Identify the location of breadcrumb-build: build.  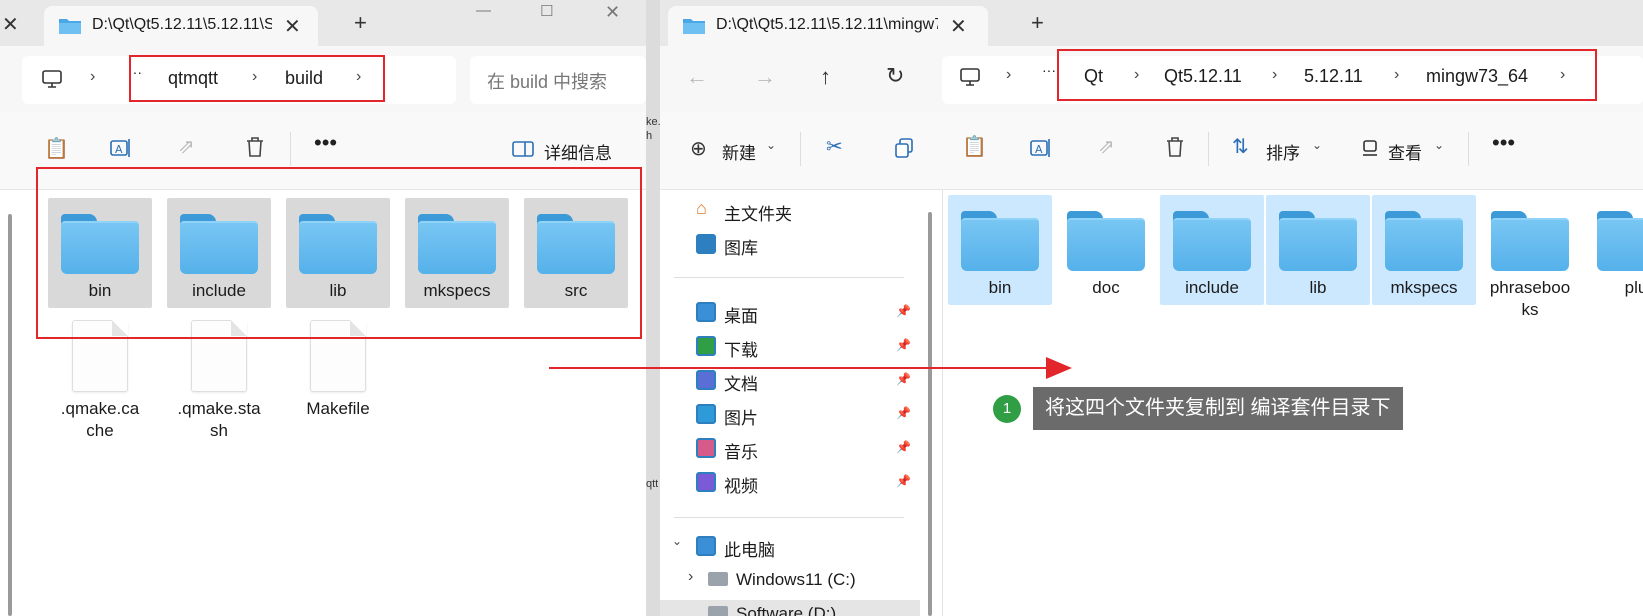
(304, 78).